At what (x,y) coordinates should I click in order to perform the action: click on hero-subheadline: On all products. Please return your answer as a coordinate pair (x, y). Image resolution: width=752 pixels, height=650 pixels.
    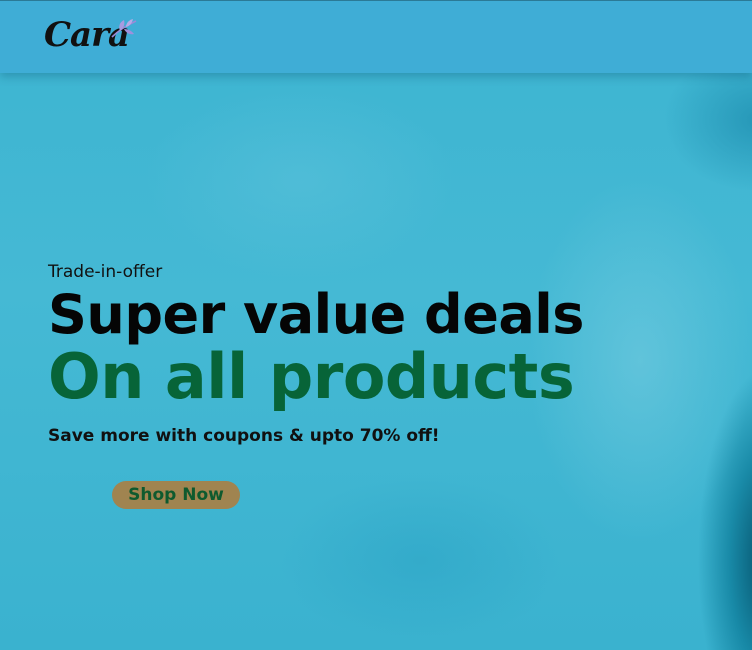
    Looking at the image, I should click on (311, 376).